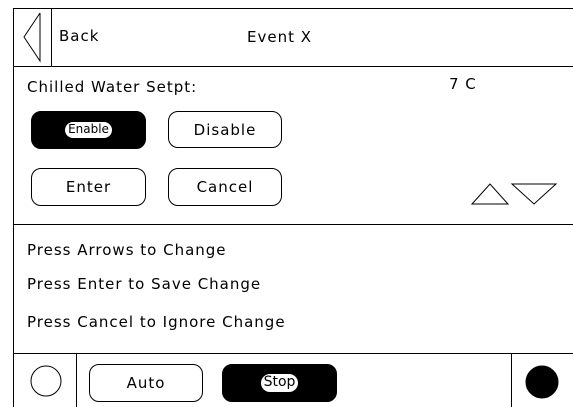  Describe the element at coordinates (79, 36) in the screenshot. I see `back-label: Back` at that location.